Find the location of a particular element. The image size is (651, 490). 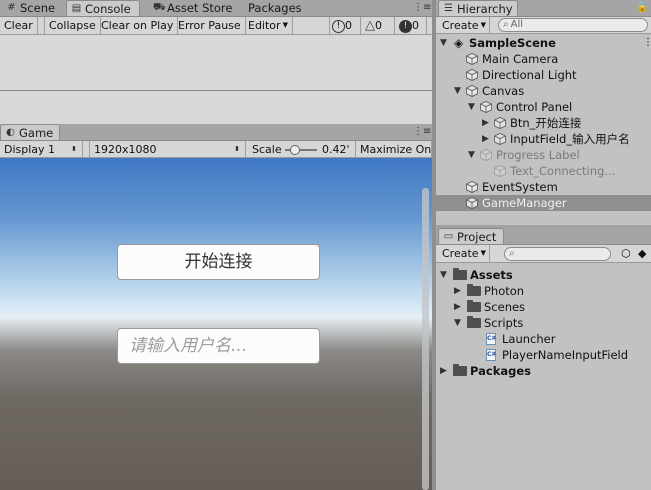

collapse-button: Collapse is located at coordinates (72, 25).